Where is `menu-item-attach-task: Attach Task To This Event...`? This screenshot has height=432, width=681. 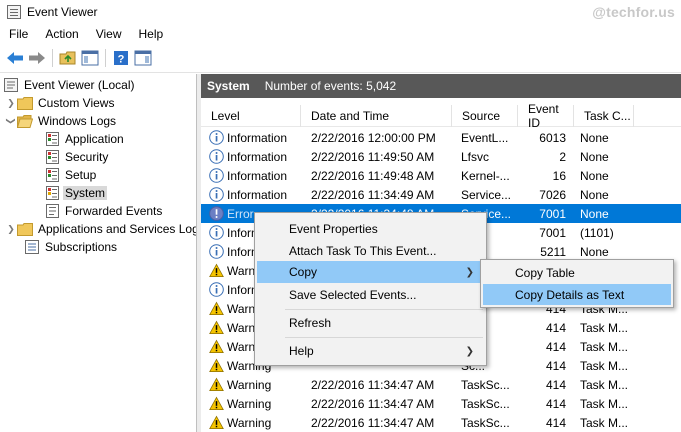
menu-item-attach-task: Attach Task To This Event... is located at coordinates (370, 251).